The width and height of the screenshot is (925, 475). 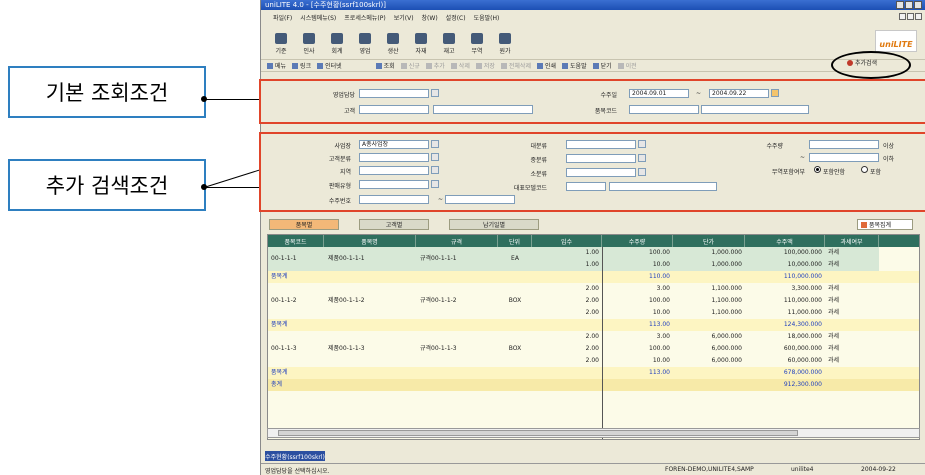 What do you see at coordinates (329, 65) in the screenshot?
I see `internet-button: 인터넷` at bounding box center [329, 65].